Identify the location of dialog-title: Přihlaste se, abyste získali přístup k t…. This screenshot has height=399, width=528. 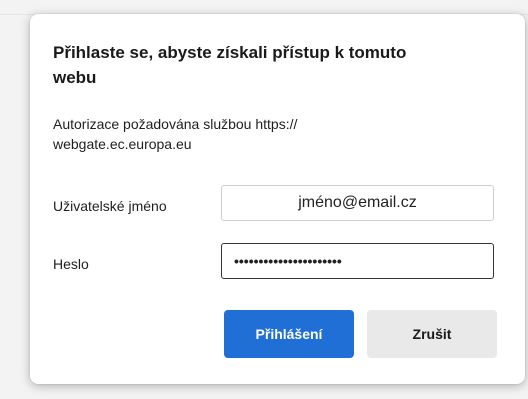
(230, 65).